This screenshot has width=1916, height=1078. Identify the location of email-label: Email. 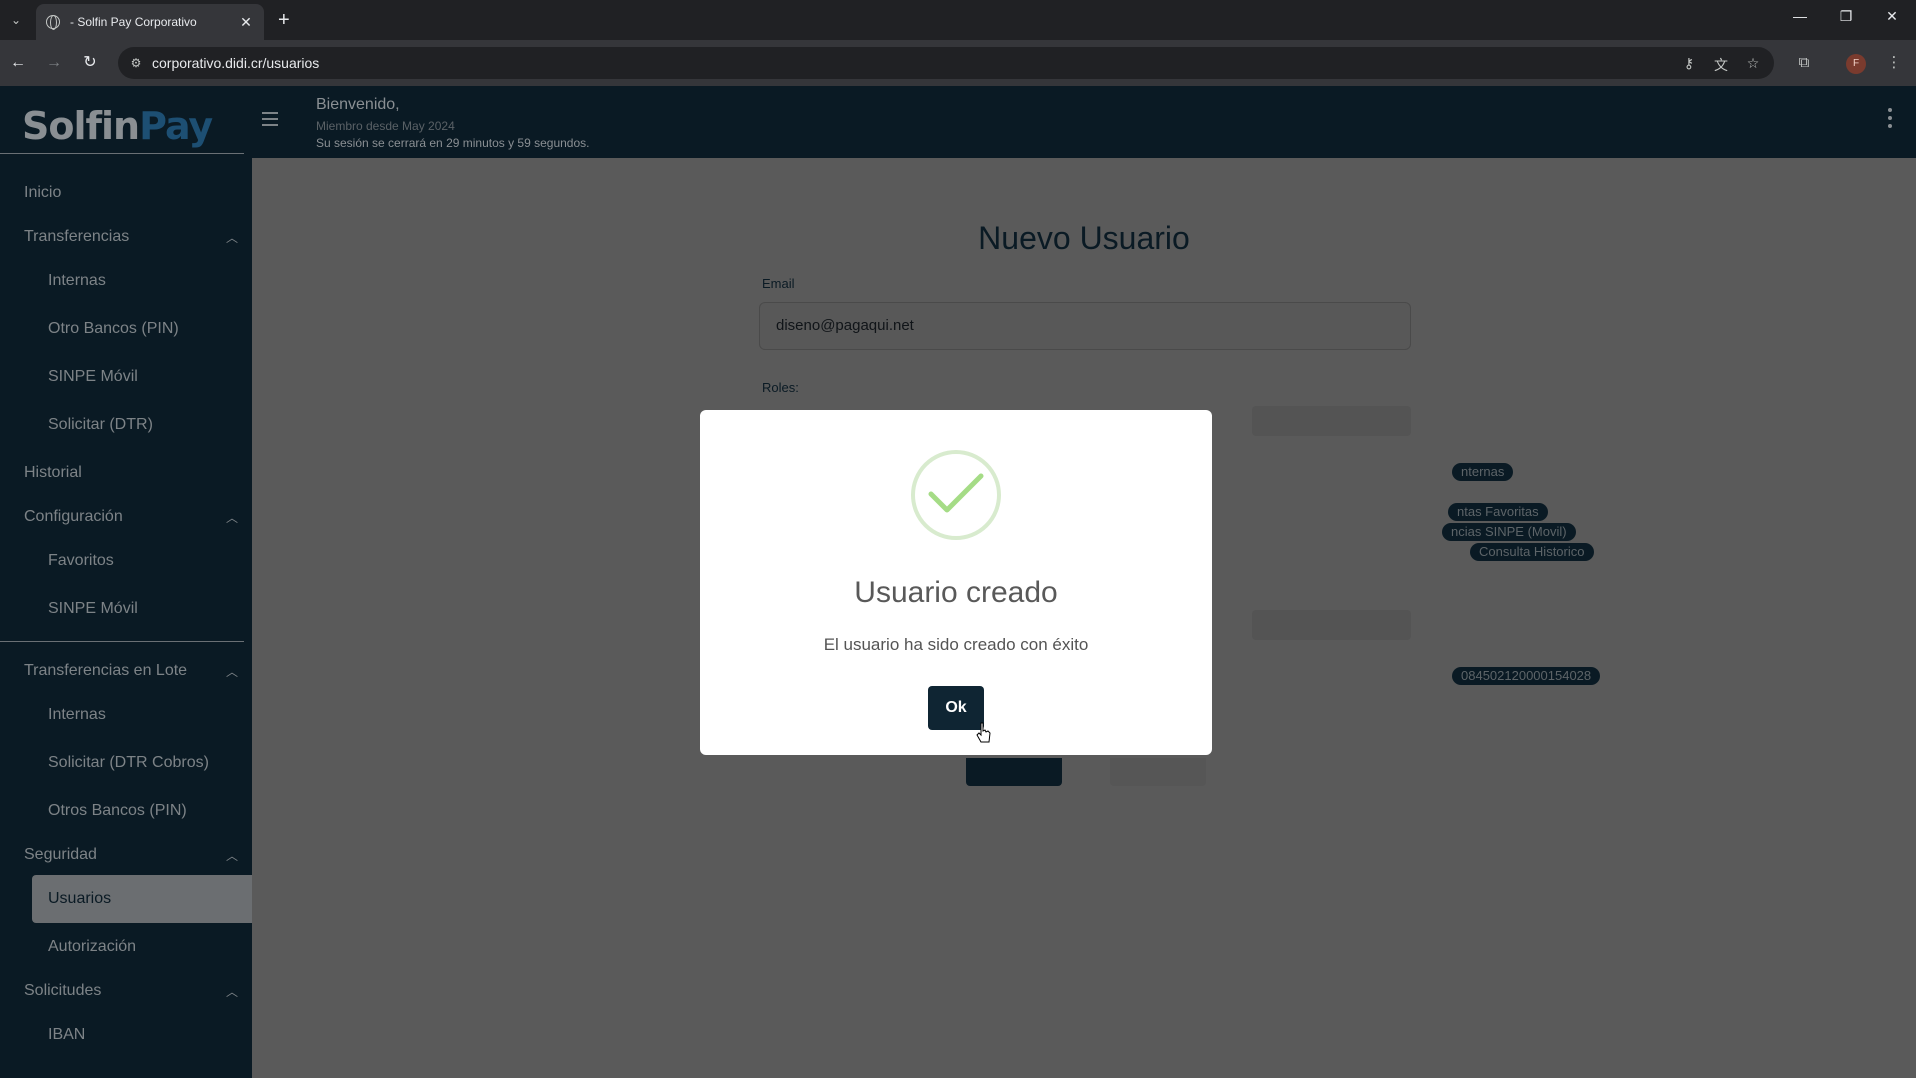
(778, 283).